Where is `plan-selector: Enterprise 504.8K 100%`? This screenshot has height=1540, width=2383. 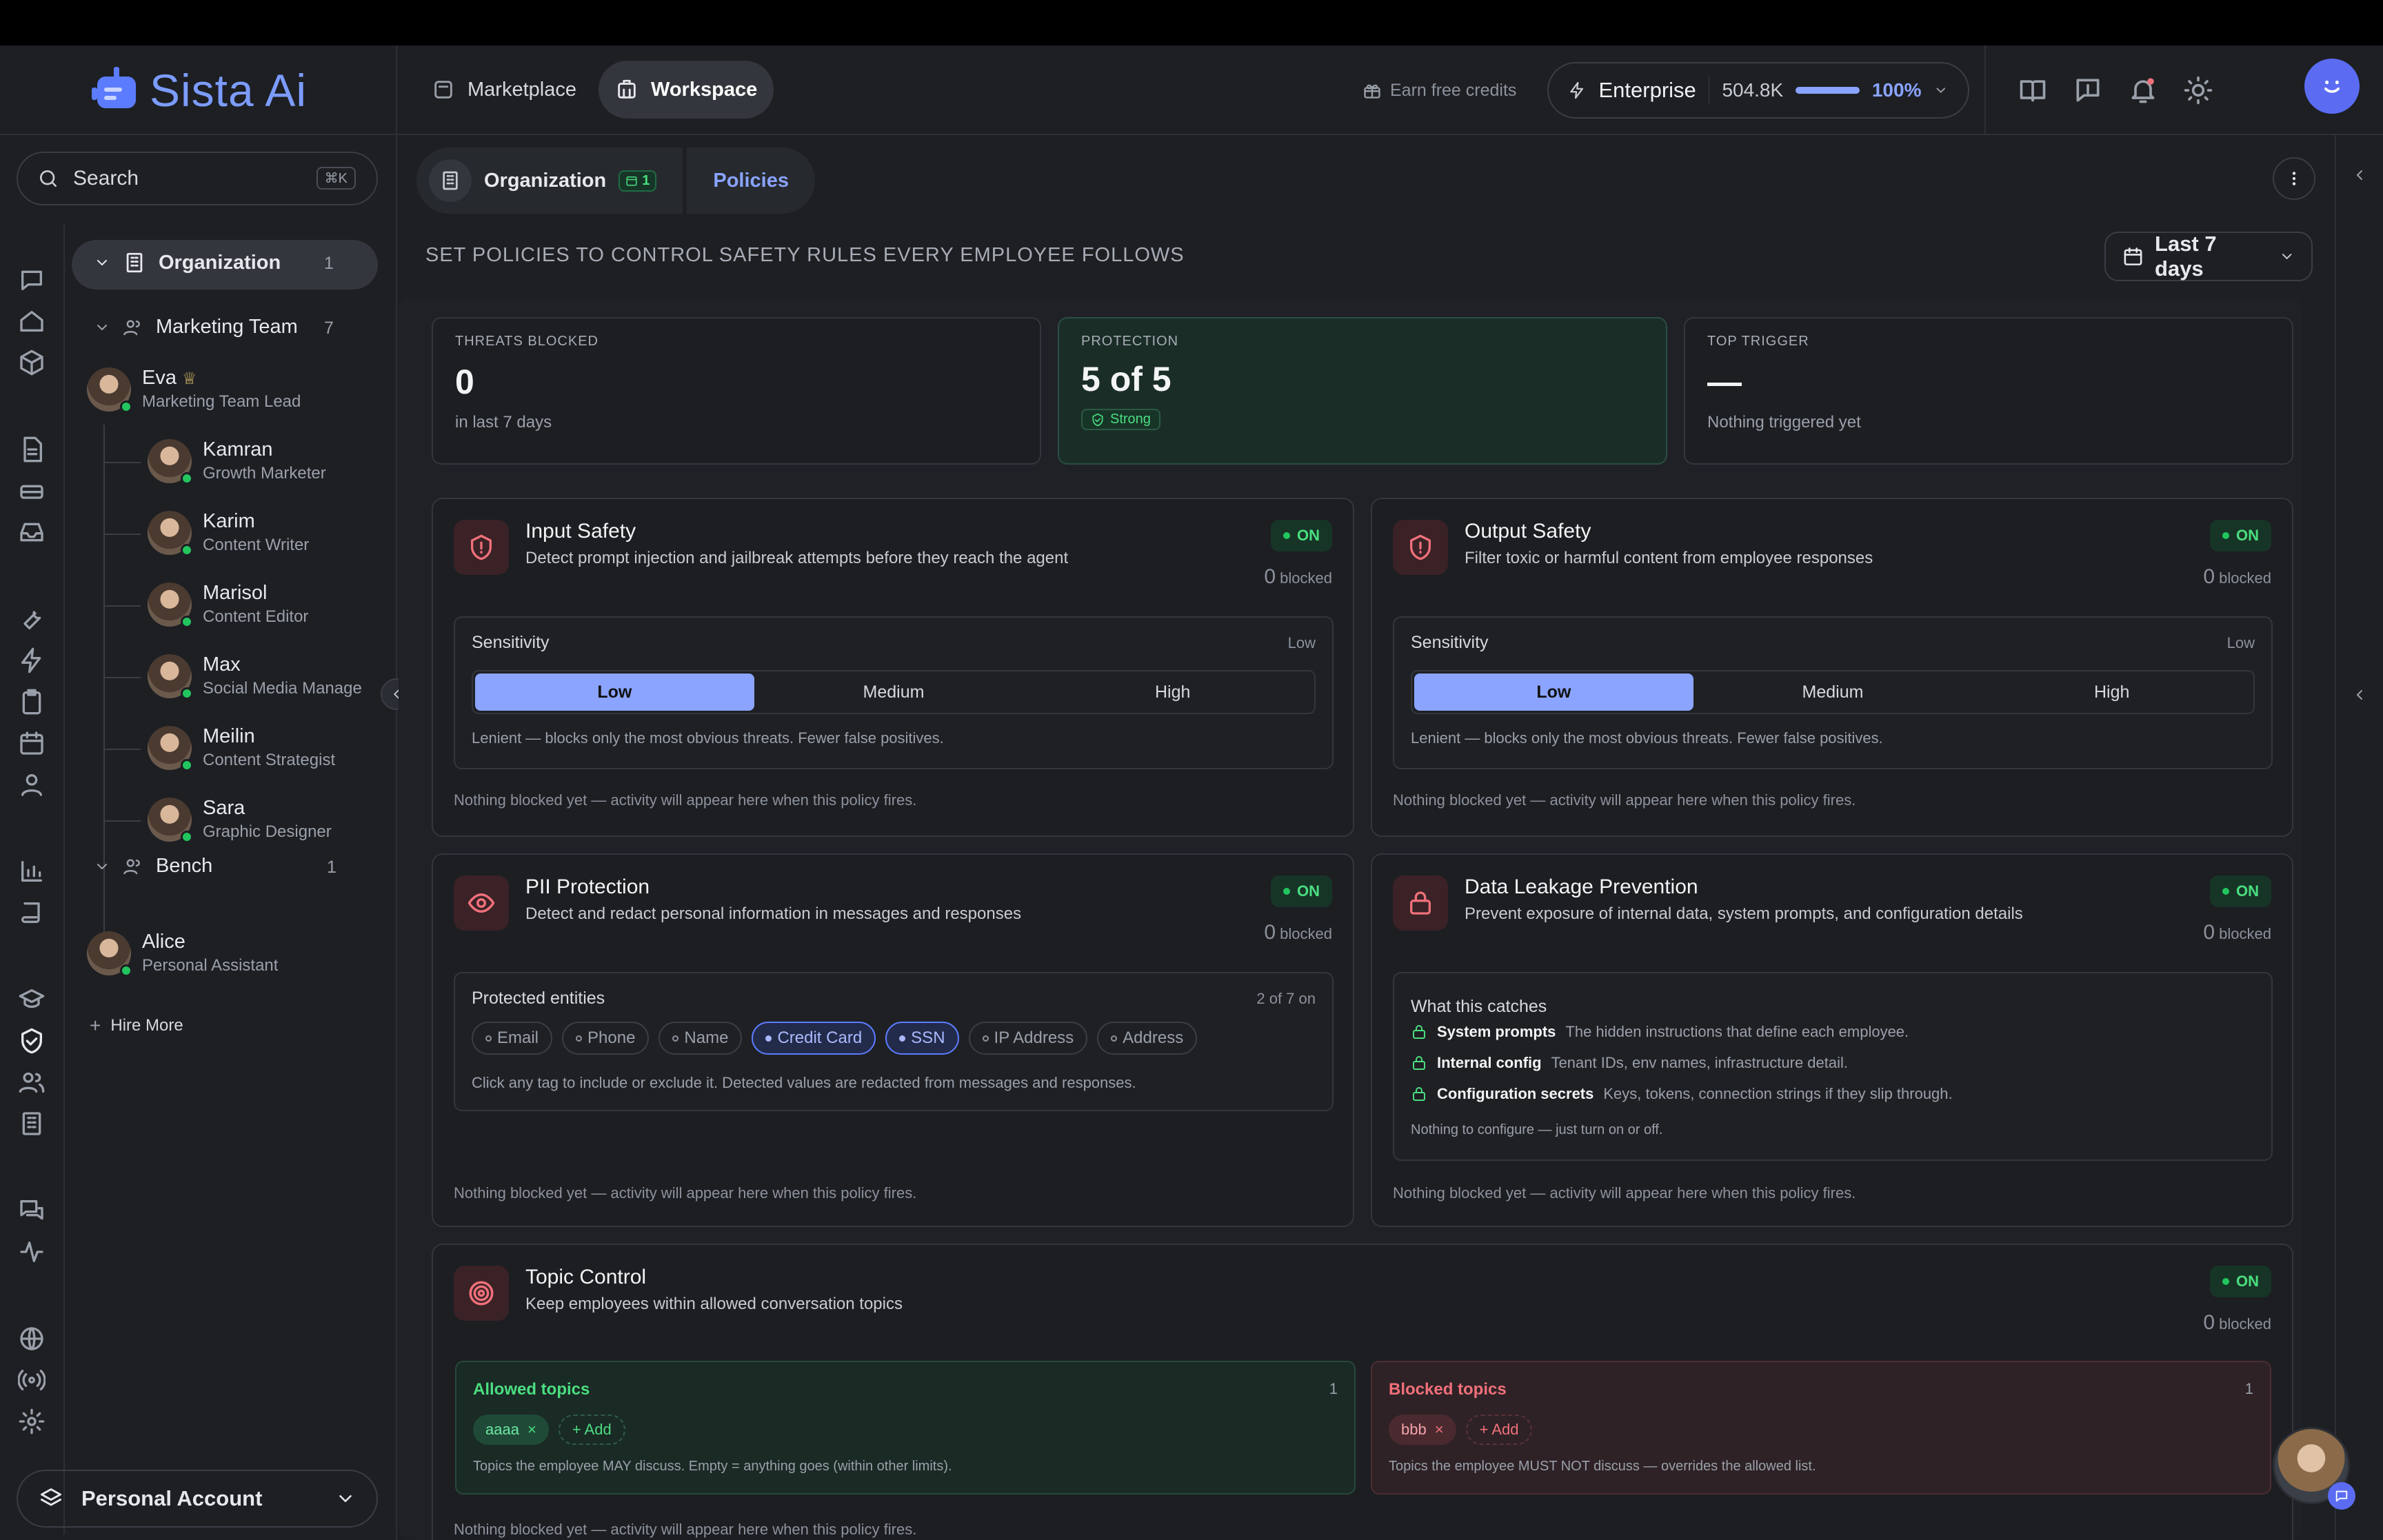
plan-selector: Enterprise 504.8K 100% is located at coordinates (1758, 91).